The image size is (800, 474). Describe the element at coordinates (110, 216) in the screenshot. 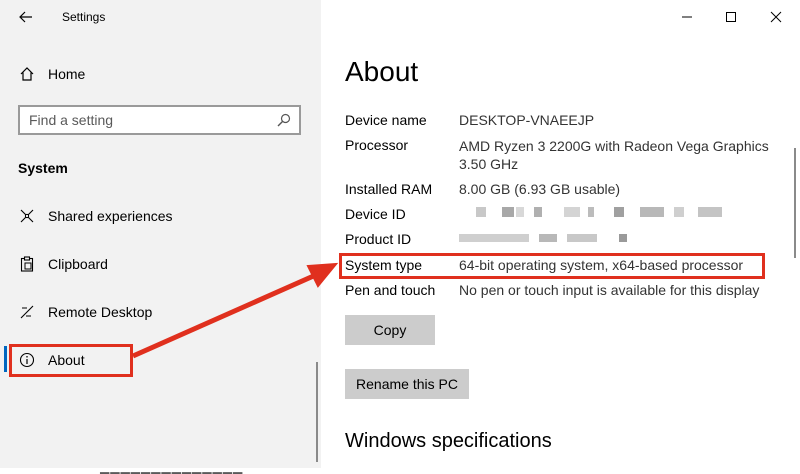

I see `sidebar-item-label: Shared experiences` at that location.